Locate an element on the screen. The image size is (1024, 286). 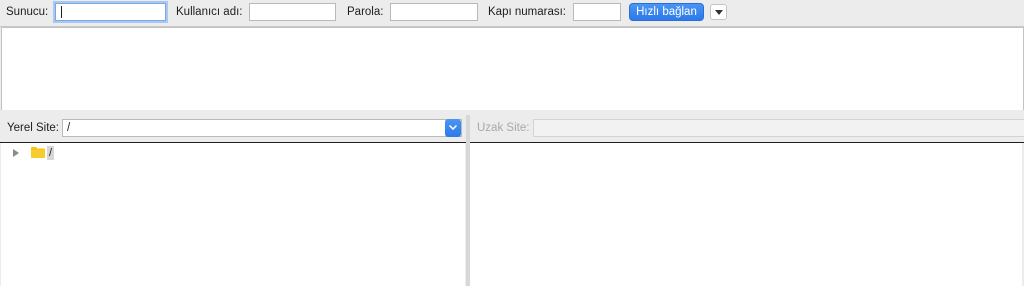
remote-site-bar: Uzak Site: is located at coordinates (747, 129).